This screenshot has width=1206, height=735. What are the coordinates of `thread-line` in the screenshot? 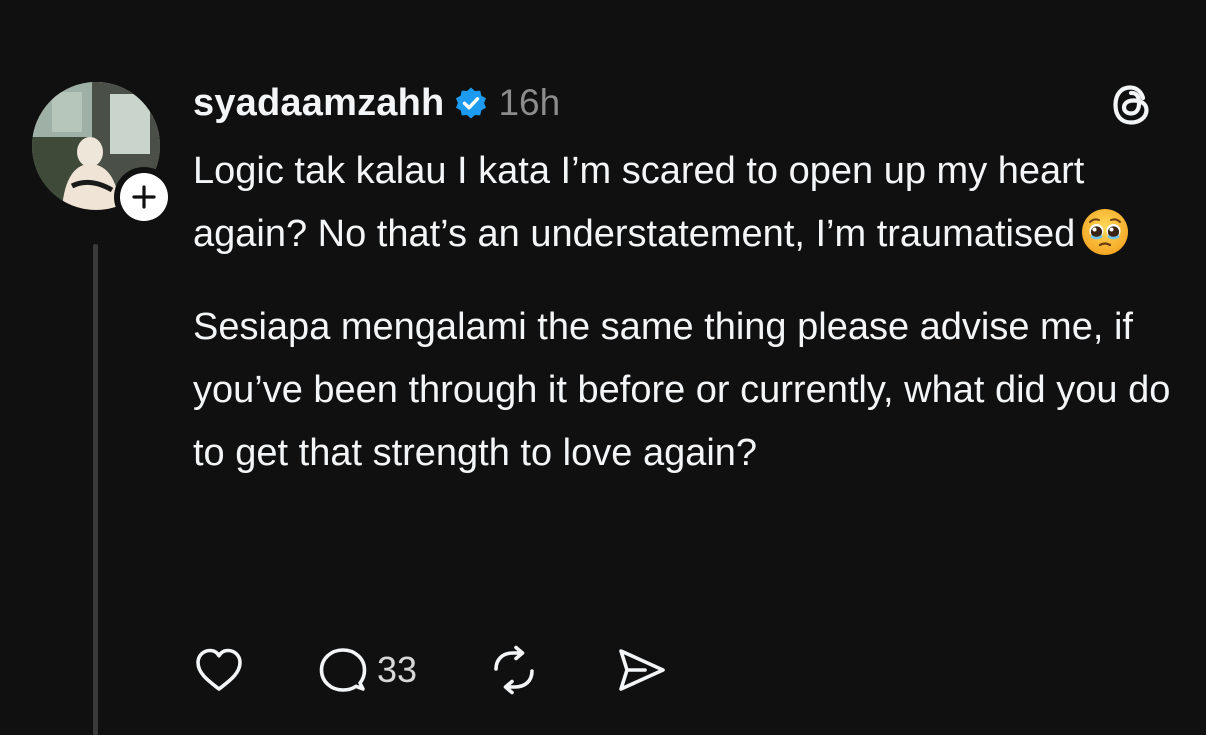 It's located at (95, 489).